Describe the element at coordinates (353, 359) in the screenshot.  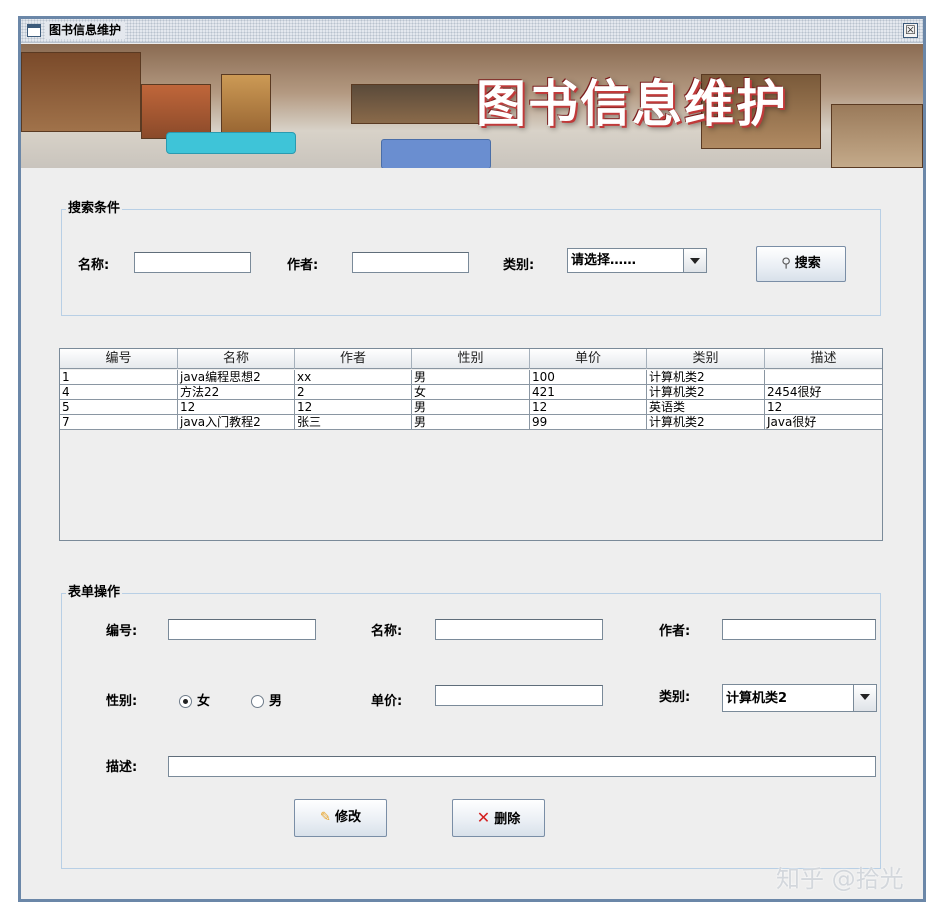
I see `column-header: 作者` at that location.